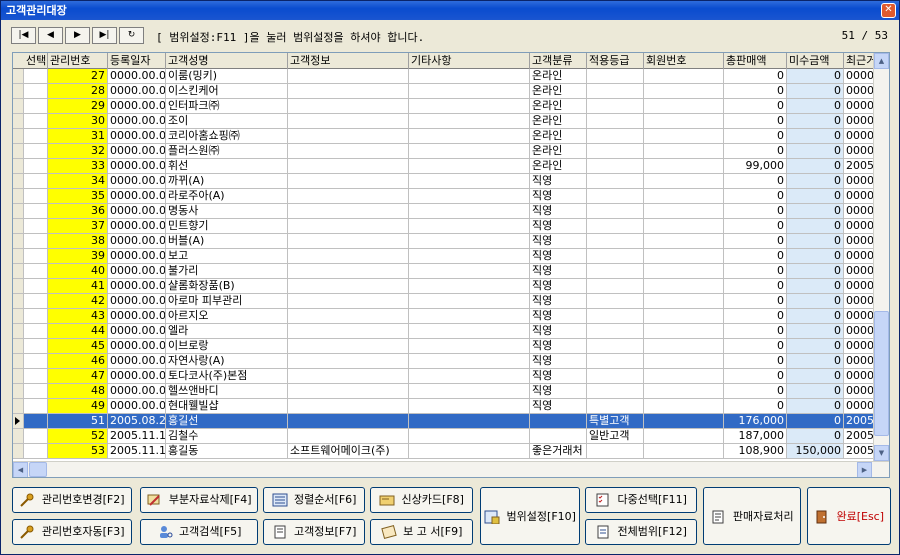 Image resolution: width=900 pixels, height=555 pixels. Describe the element at coordinates (227, 346) in the screenshot. I see `cell-name: 이브로랑` at that location.